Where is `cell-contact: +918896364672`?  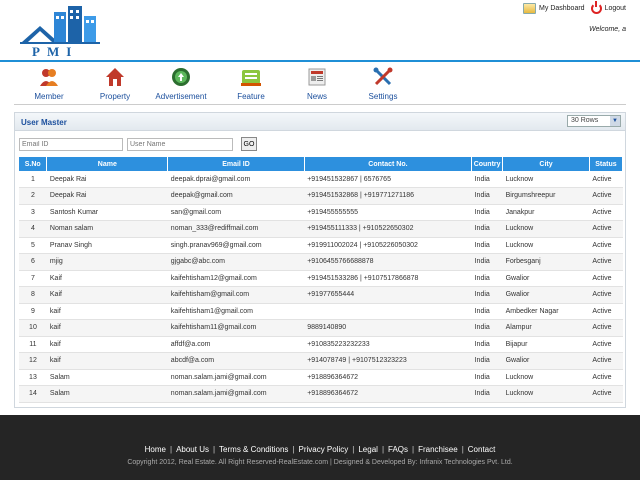
cell-contact: +918896364672 is located at coordinates (388, 377).